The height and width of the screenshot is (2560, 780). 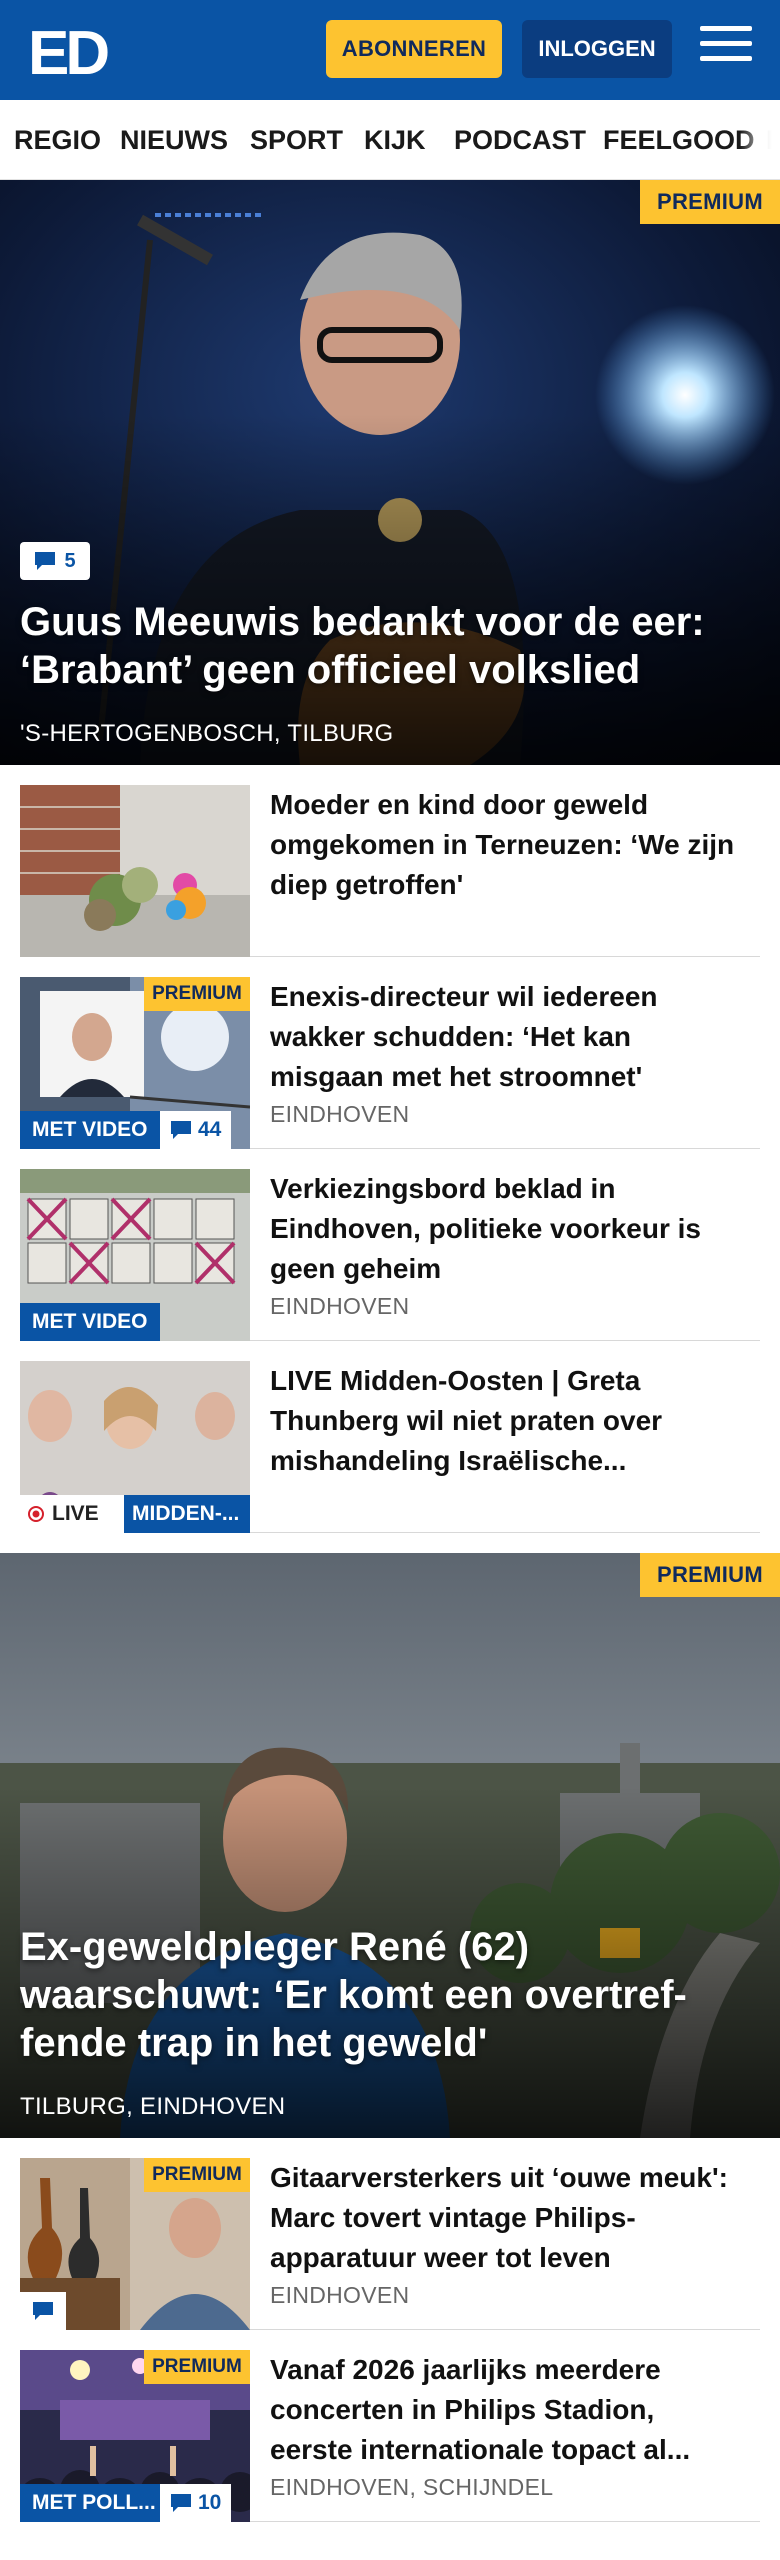 What do you see at coordinates (57, 139) in the screenshot?
I see `nav-item-regio: REGIO` at bounding box center [57, 139].